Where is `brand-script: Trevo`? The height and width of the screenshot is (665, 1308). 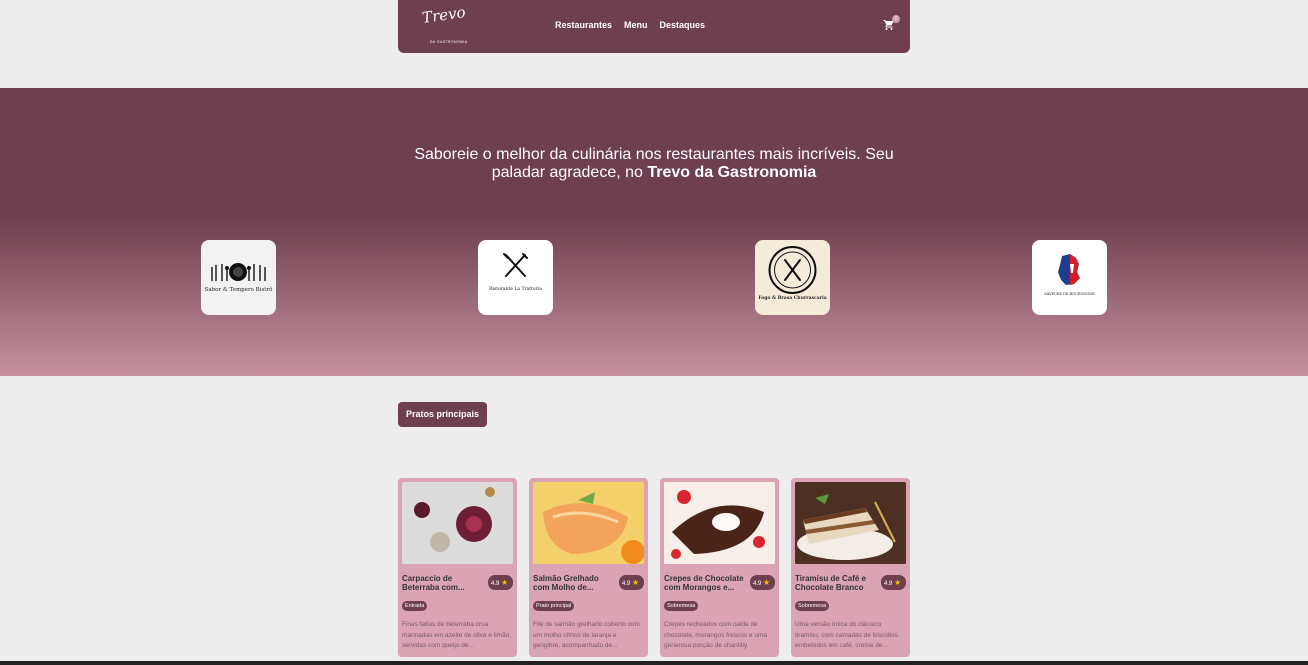
brand-script: Trevo is located at coordinates (443, 15).